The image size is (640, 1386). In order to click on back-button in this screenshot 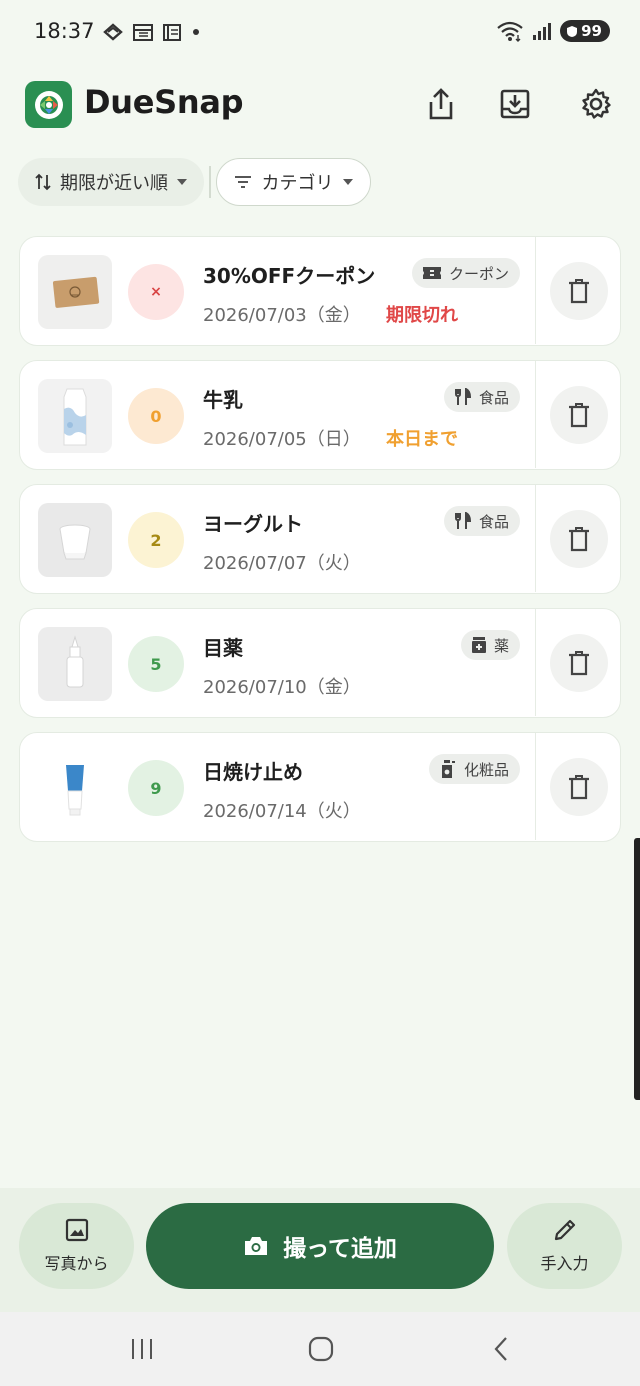, I will do `click(501, 1349)`.